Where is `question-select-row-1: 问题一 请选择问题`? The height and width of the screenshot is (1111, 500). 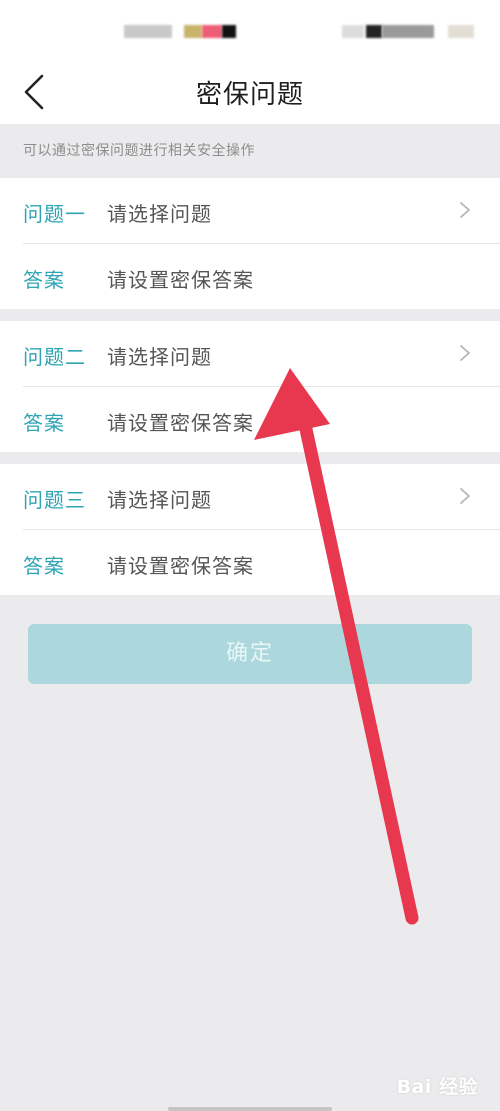 question-select-row-1: 问题一 请选择问题 is located at coordinates (250, 211).